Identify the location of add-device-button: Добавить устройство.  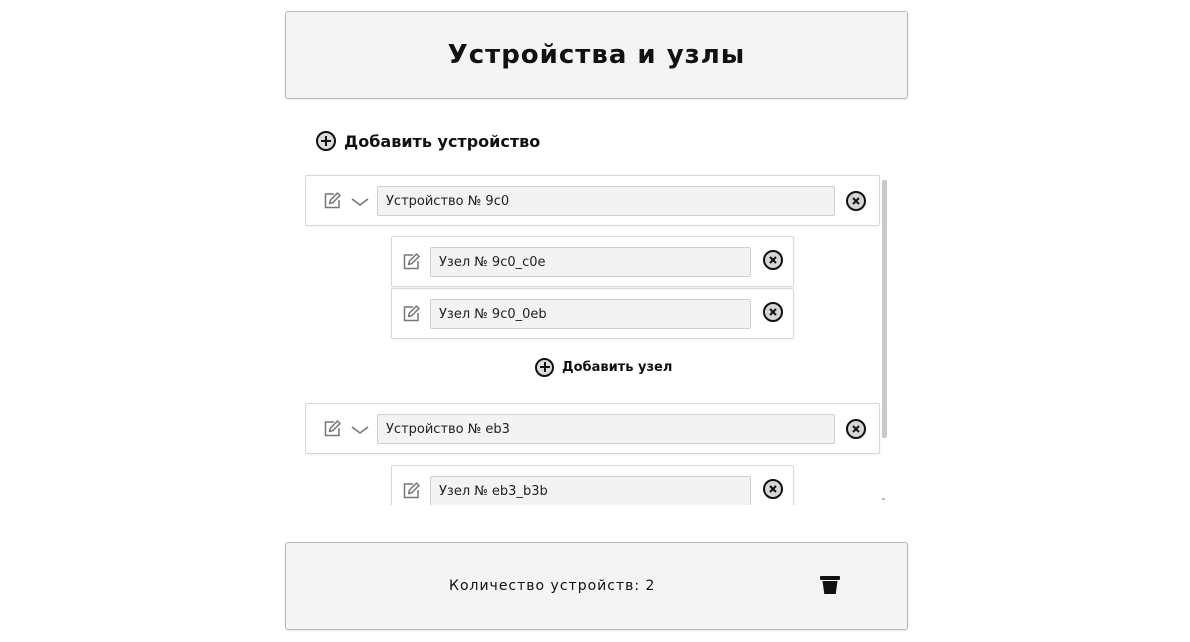
(428, 141).